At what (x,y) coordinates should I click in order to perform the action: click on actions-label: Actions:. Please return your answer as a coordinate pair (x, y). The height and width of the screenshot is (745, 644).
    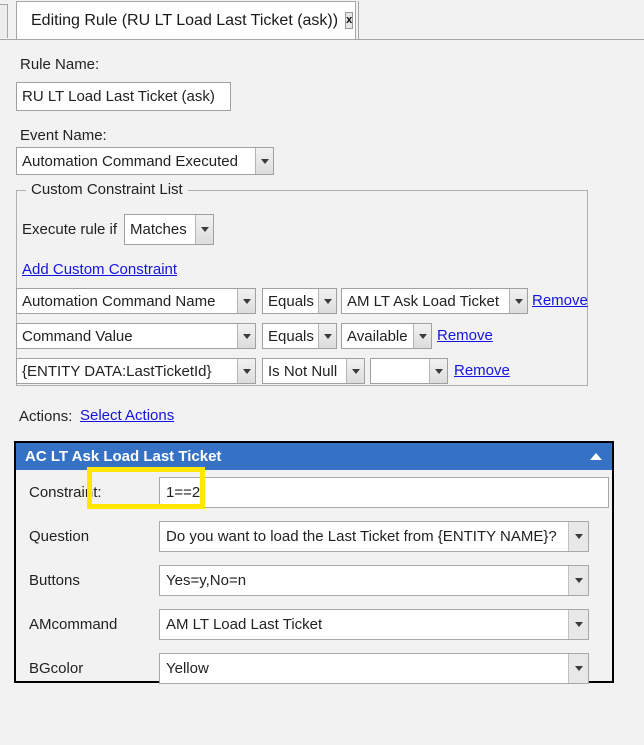
    Looking at the image, I should click on (46, 416).